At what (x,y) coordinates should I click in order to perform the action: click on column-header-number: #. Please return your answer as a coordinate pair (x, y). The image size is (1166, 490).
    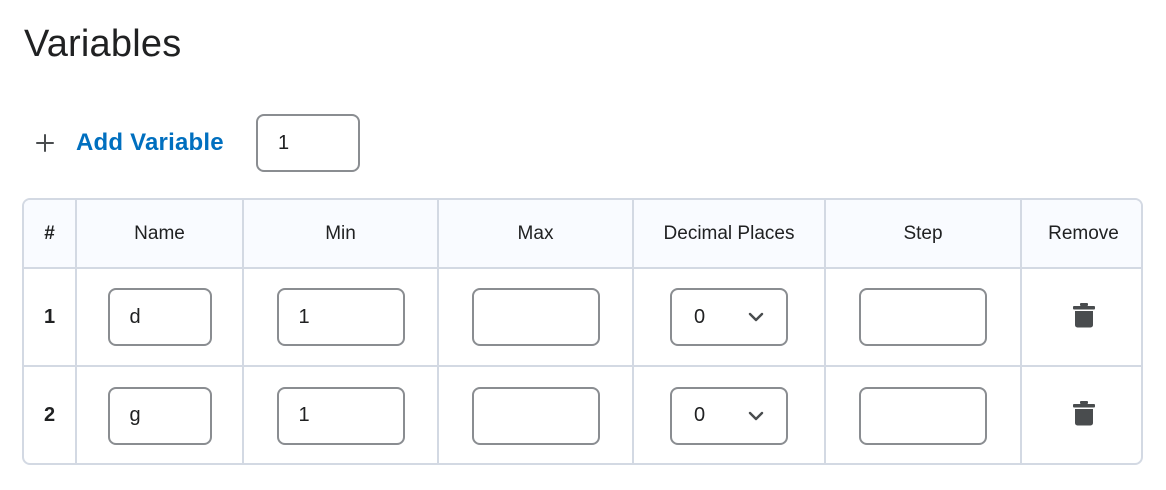
    Looking at the image, I should click on (50, 234).